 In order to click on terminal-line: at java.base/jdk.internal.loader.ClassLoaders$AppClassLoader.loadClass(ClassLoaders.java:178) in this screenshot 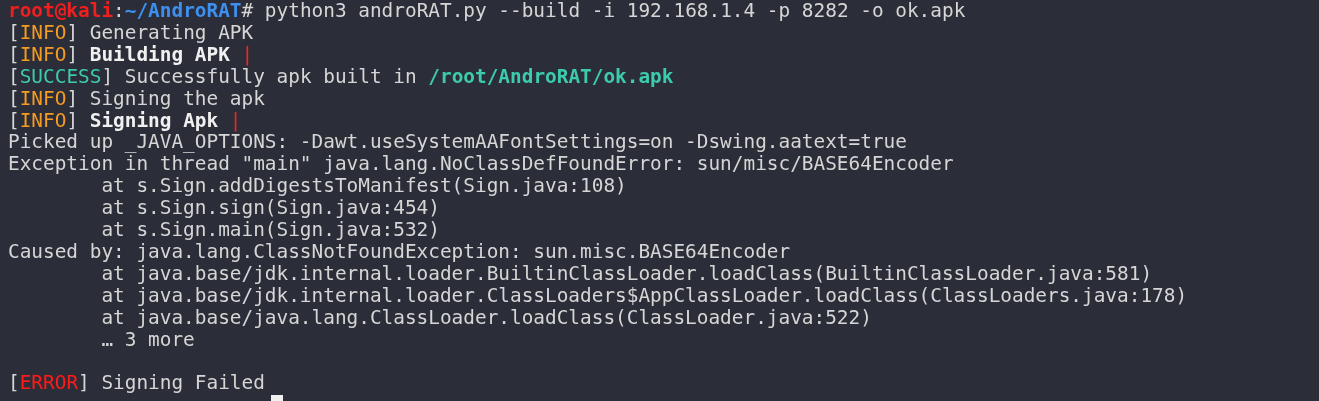, I will do `click(644, 295)`.